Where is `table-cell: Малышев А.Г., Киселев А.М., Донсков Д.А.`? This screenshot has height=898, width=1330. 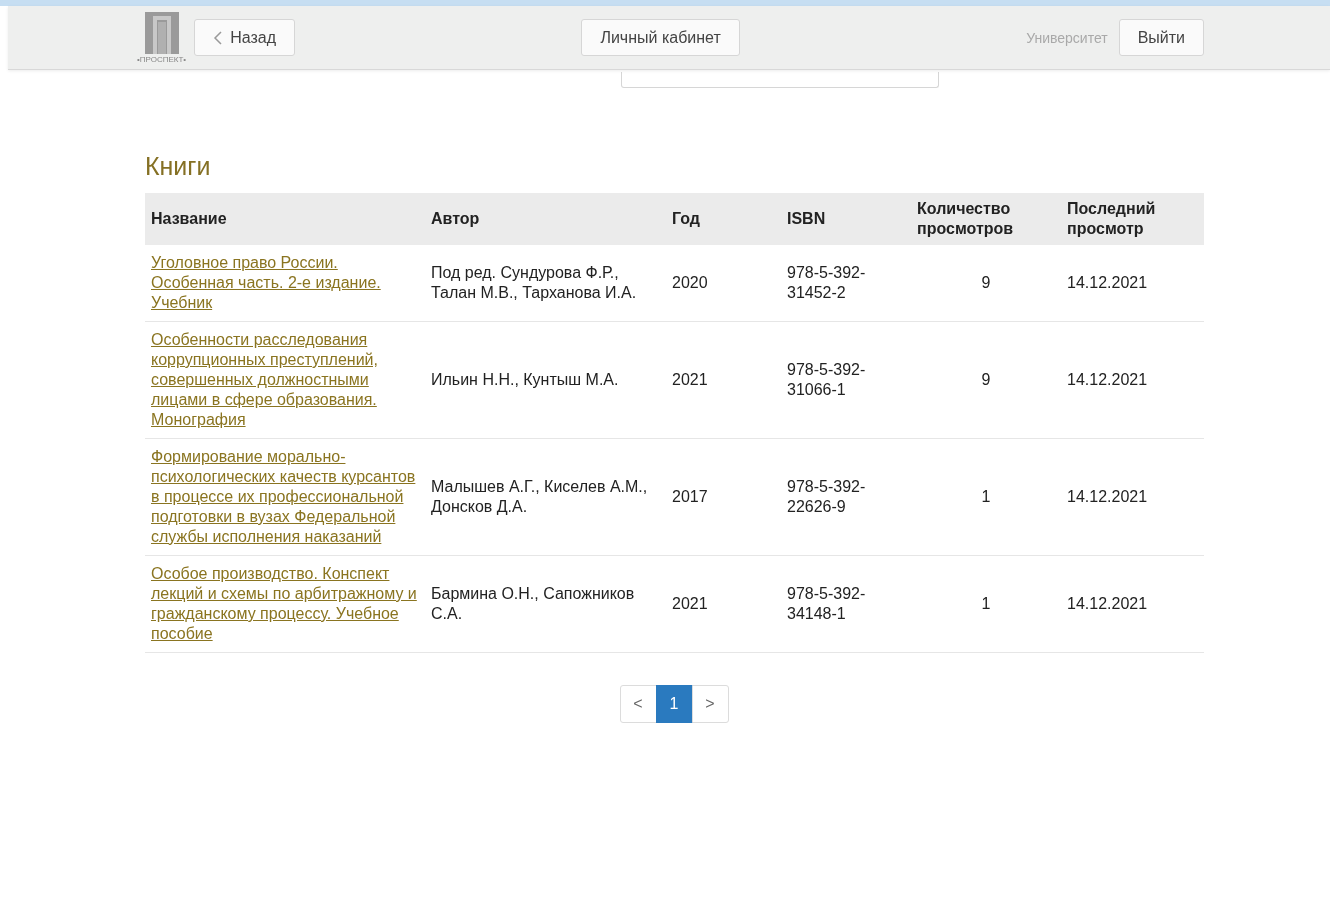
table-cell: Малышев А.Г., Киселев А.М., Донсков Д.А. is located at coordinates (545, 497).